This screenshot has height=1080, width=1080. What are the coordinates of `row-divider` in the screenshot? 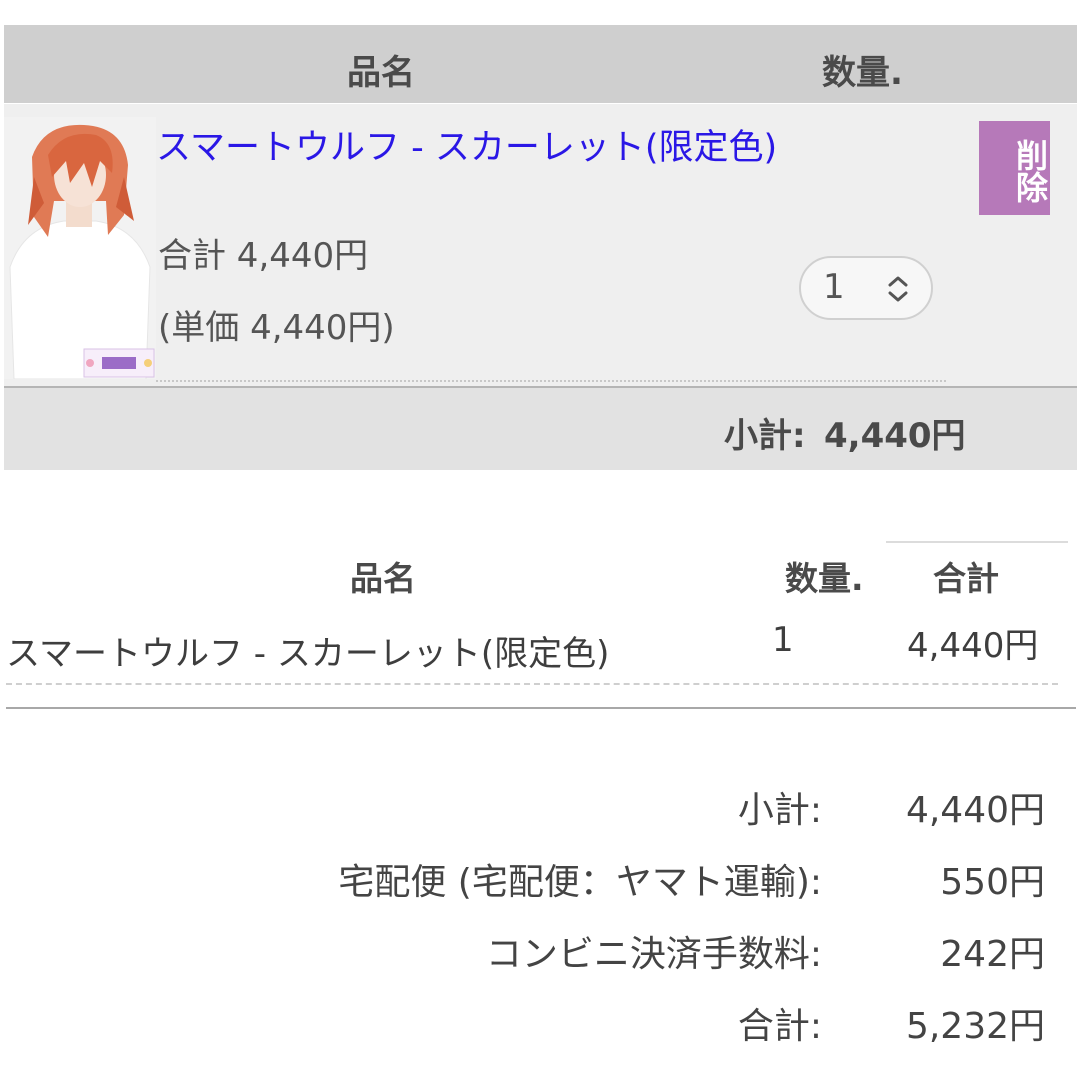 It's located at (551, 381).